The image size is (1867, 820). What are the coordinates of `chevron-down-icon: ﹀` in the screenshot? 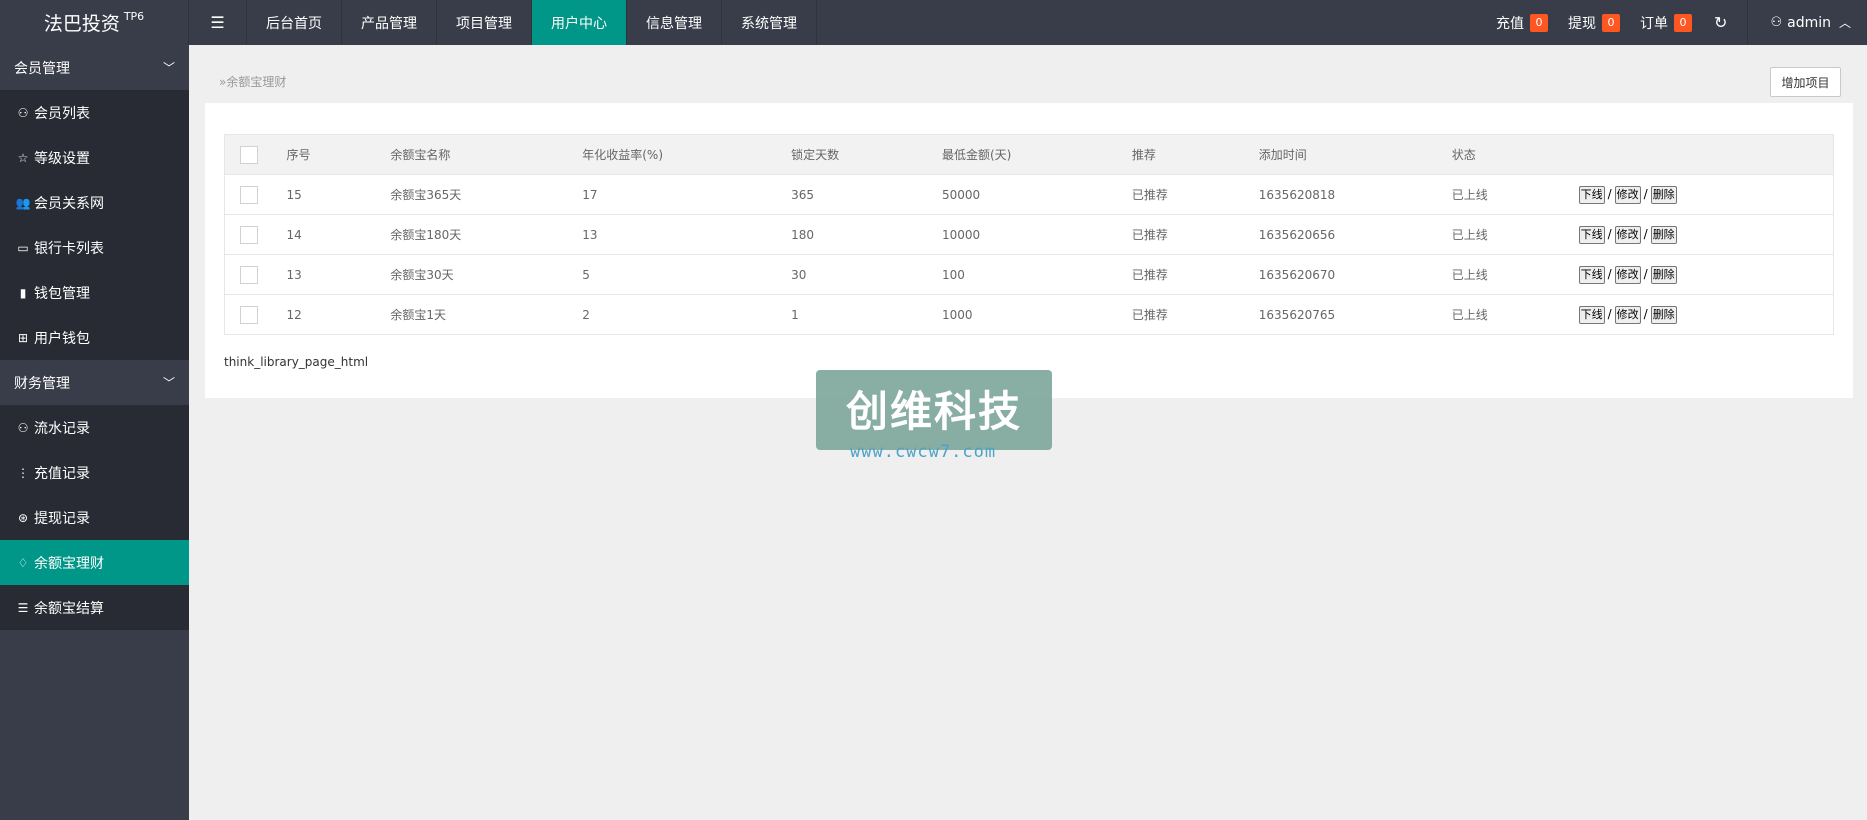 It's located at (168, 383).